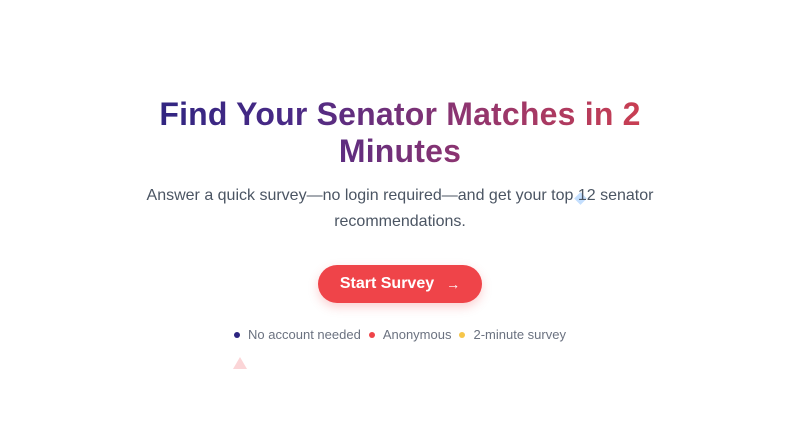 This screenshot has width=800, height=432. I want to click on feature-two-minute: 2-minute survey, so click(512, 334).